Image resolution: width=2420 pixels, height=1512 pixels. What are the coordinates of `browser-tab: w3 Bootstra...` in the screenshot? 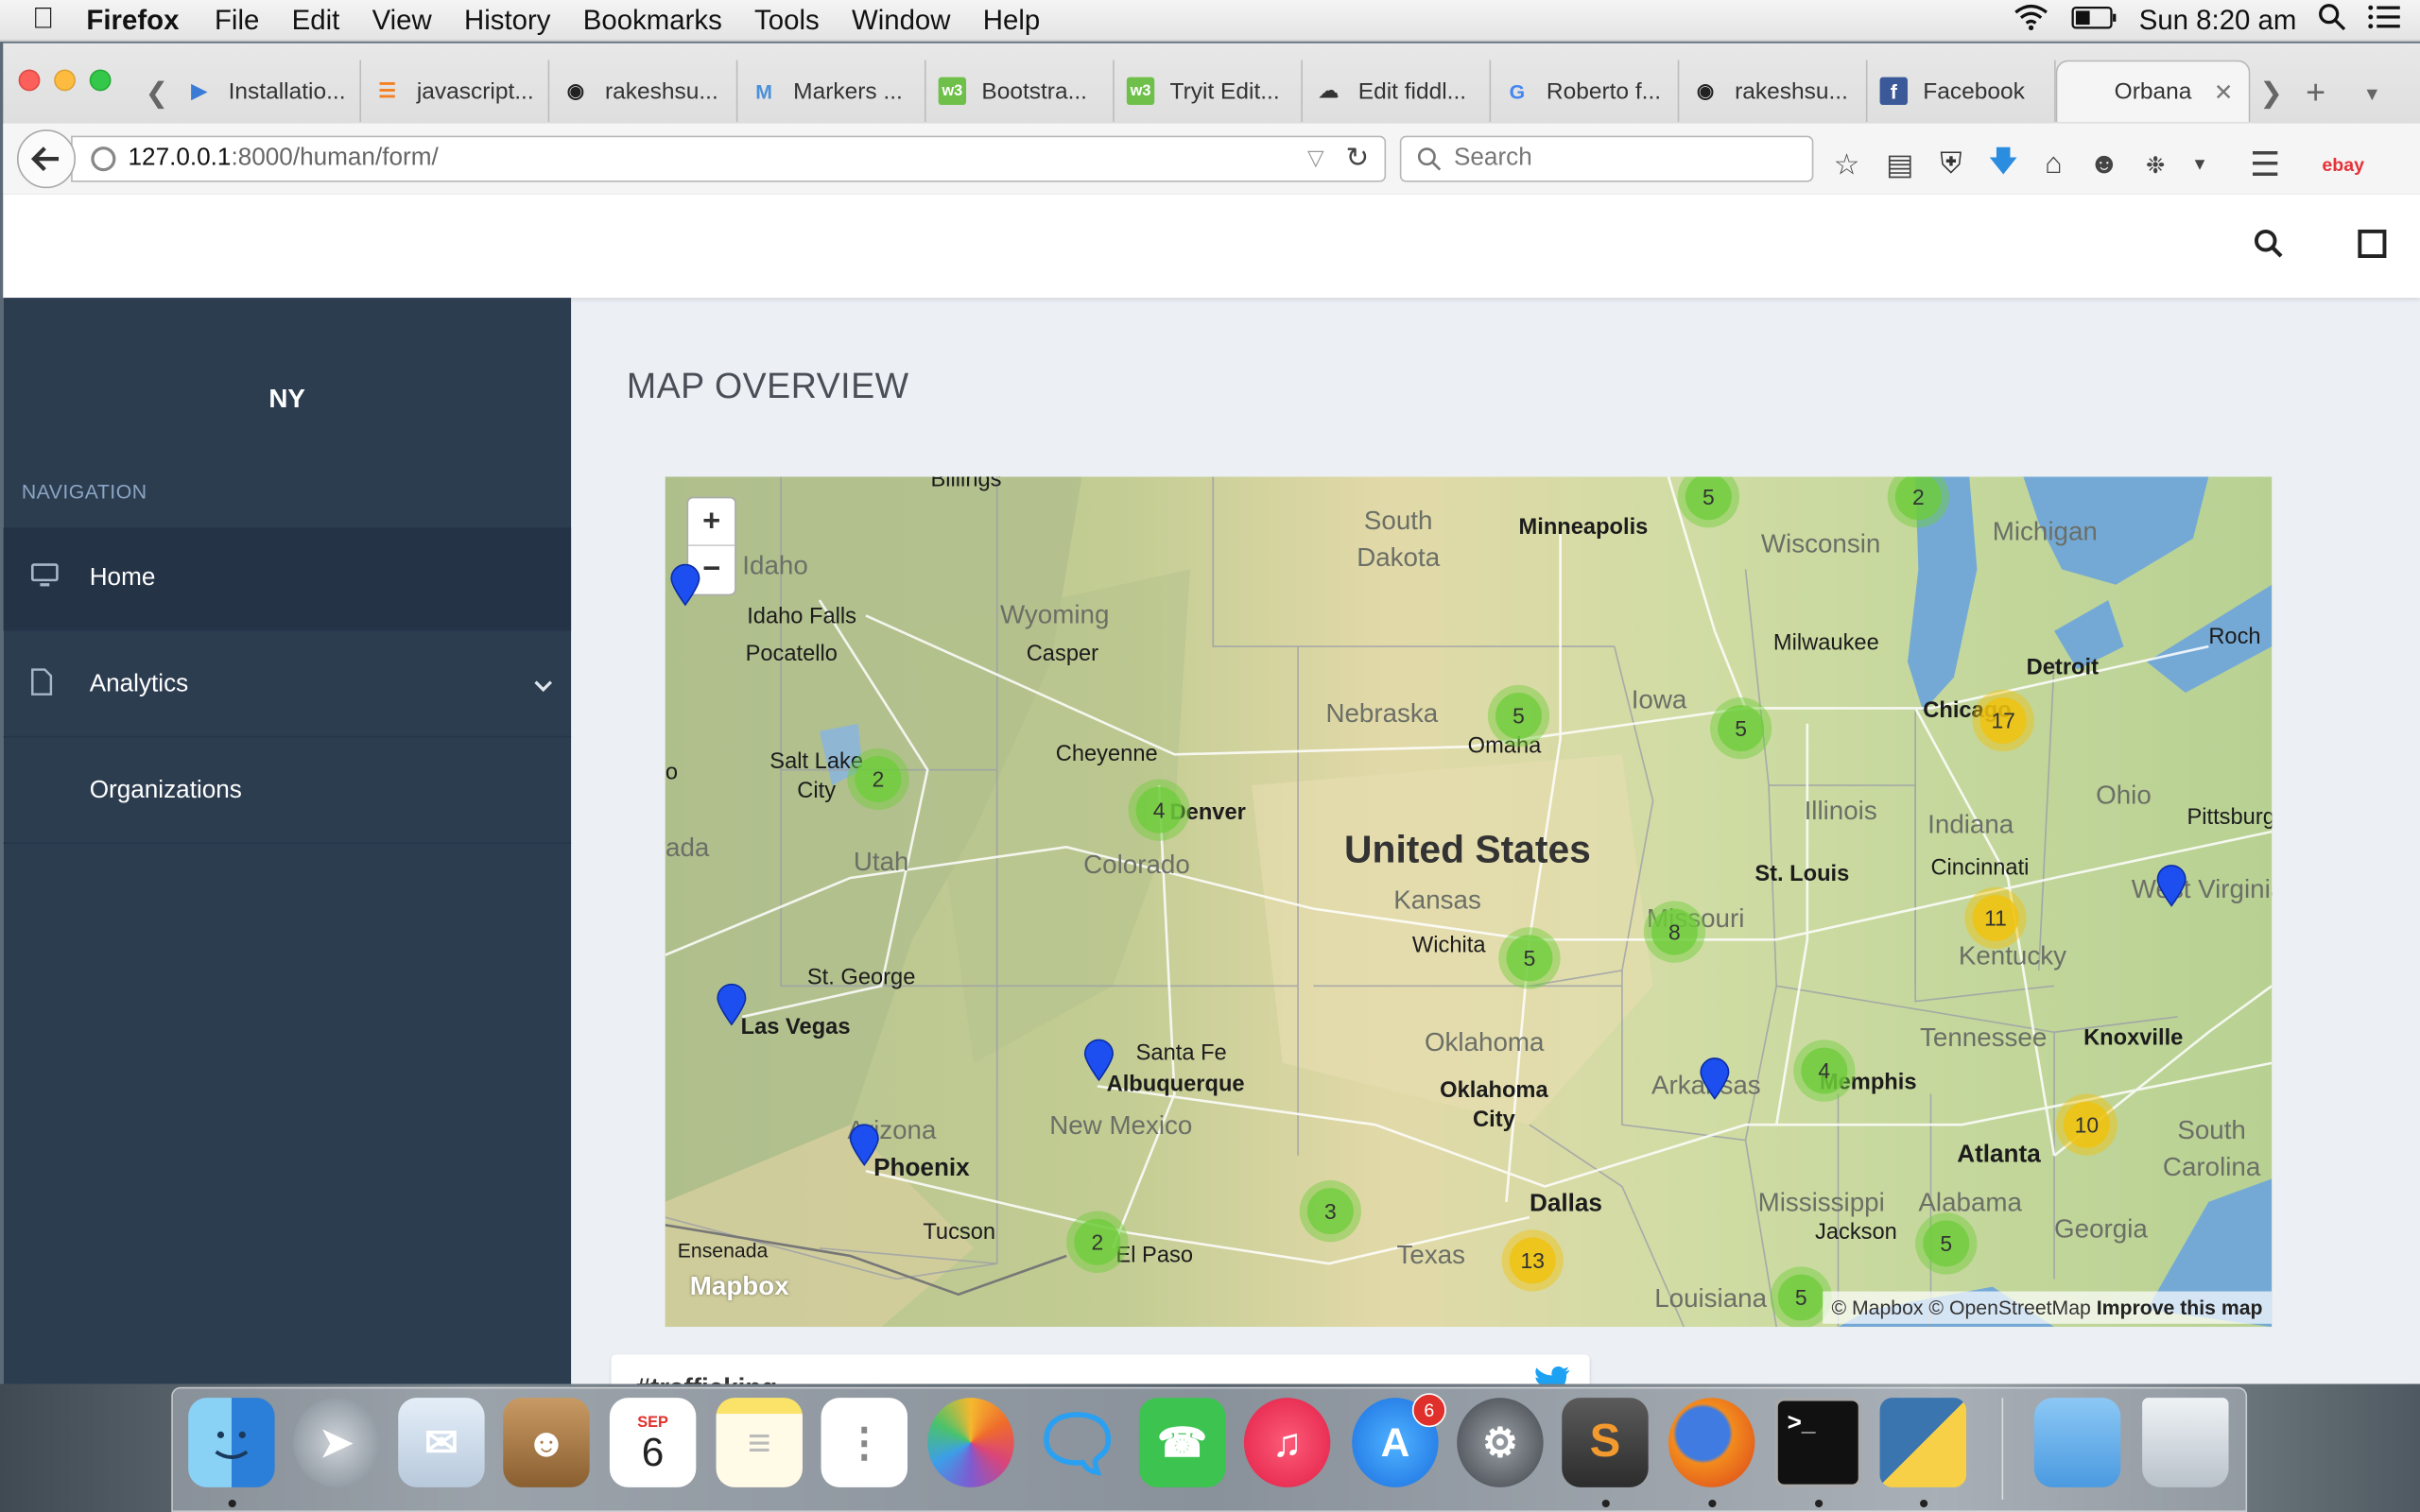 It's located at (1020, 91).